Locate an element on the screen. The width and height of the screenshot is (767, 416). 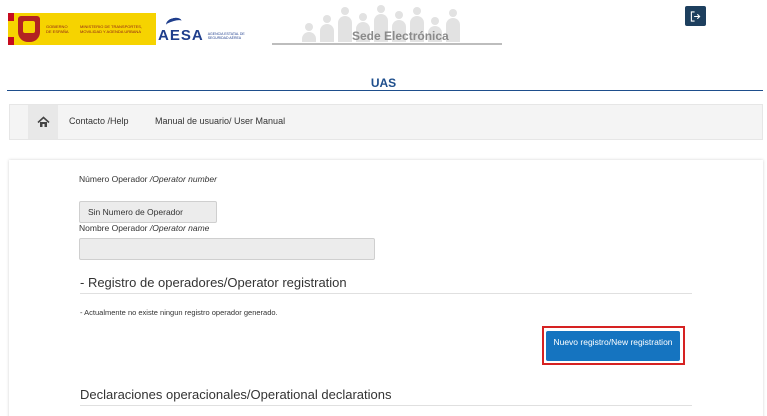
operator-number-label: Número Operador /Operator number is located at coordinates (149, 179).